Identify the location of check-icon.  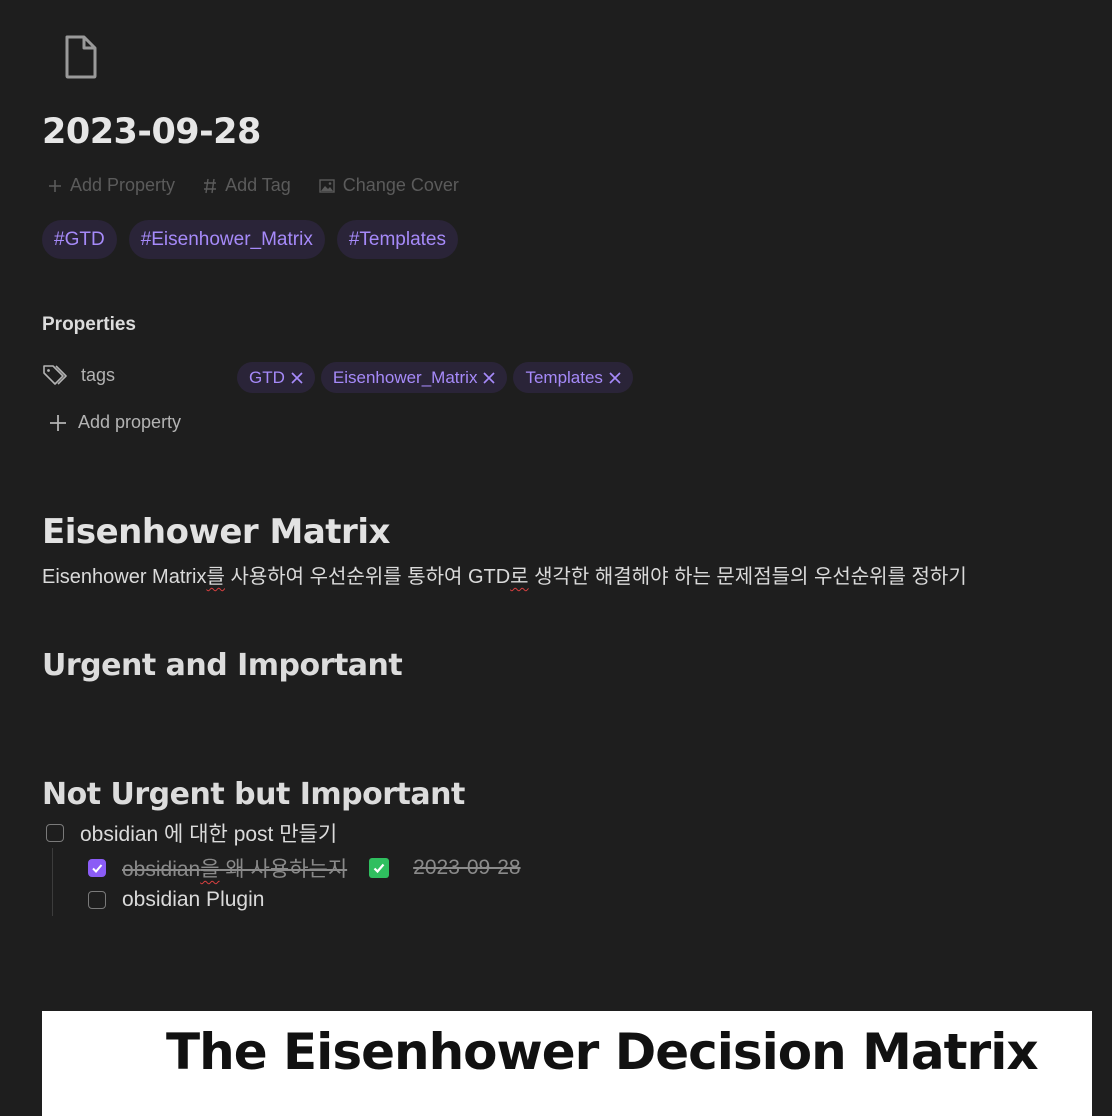
(97, 868).